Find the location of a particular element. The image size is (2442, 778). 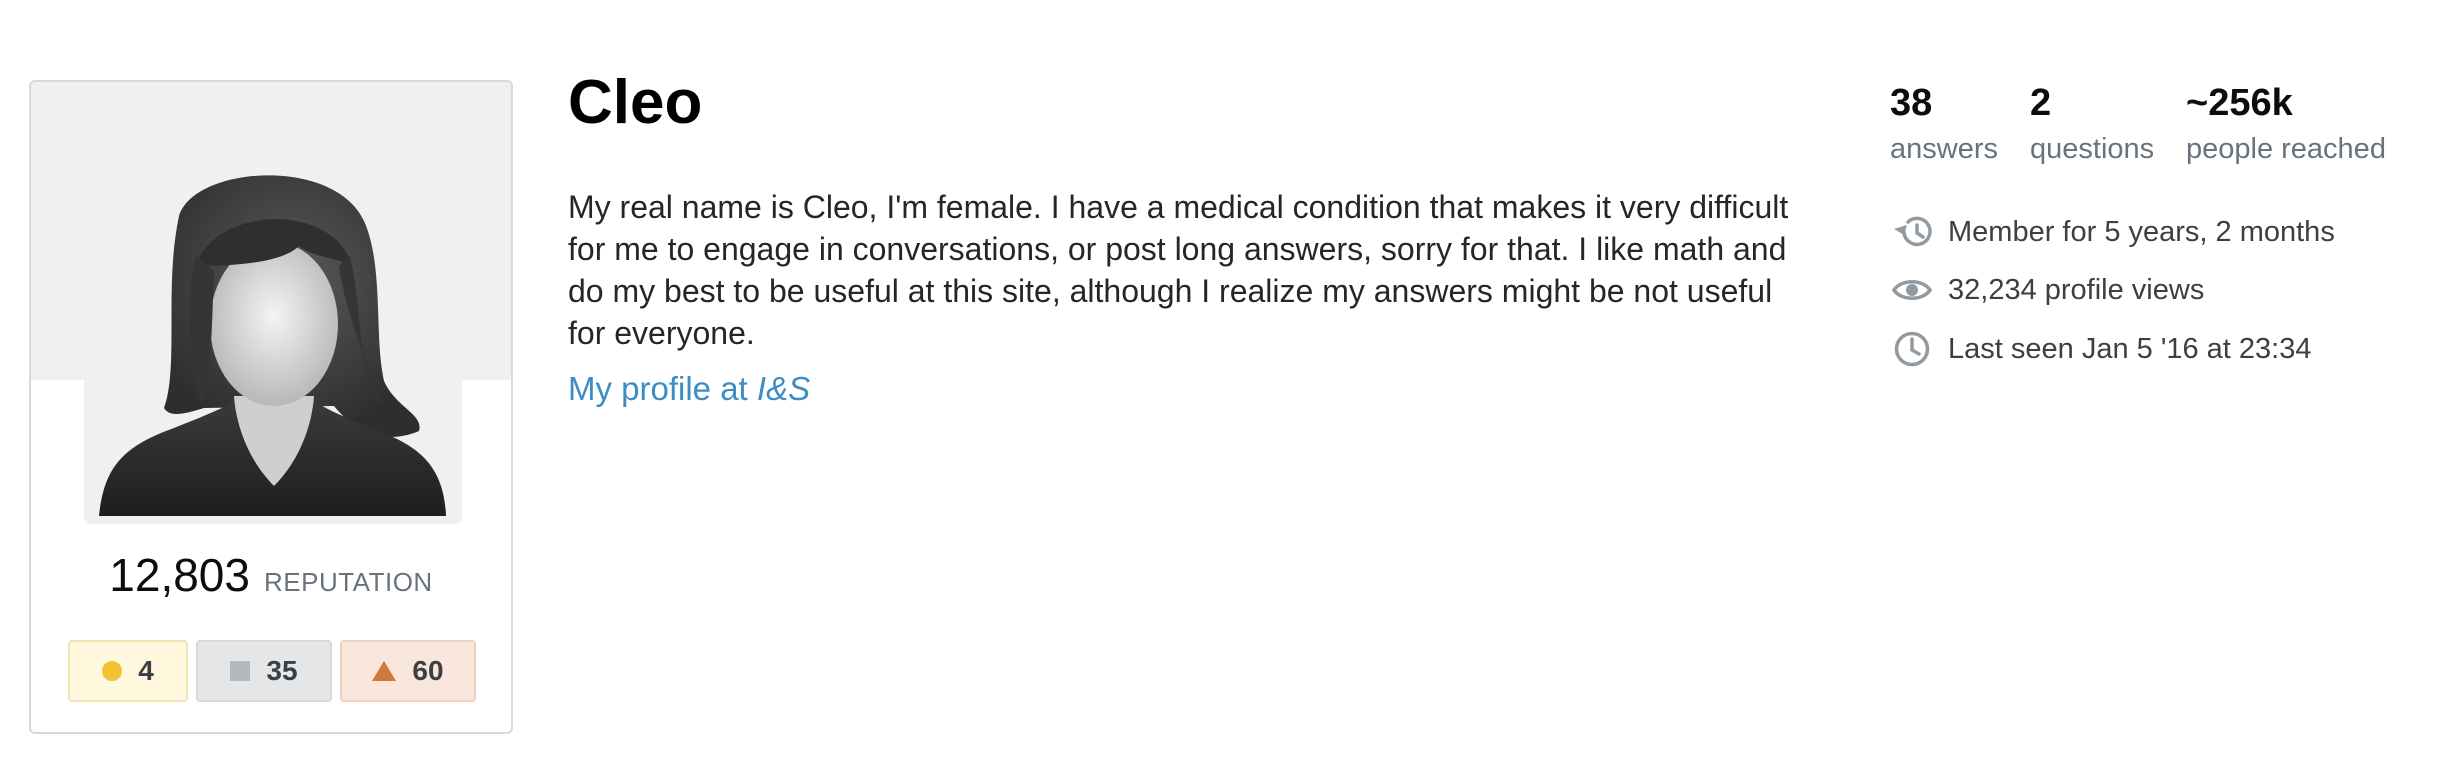

reputation-label: REPUTATION is located at coordinates (348, 582).